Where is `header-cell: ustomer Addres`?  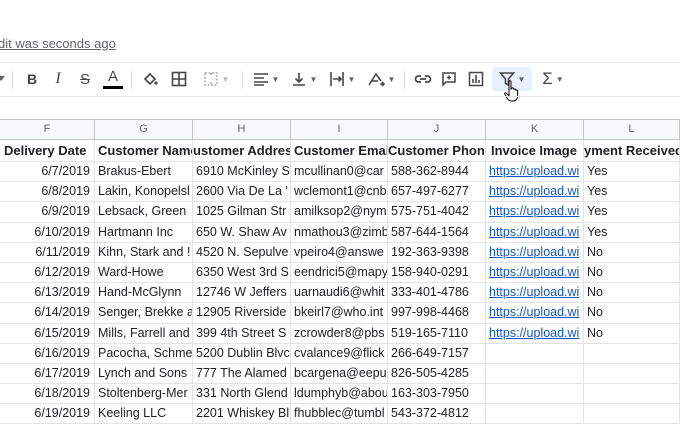
header-cell: ustomer Addres is located at coordinates (242, 151).